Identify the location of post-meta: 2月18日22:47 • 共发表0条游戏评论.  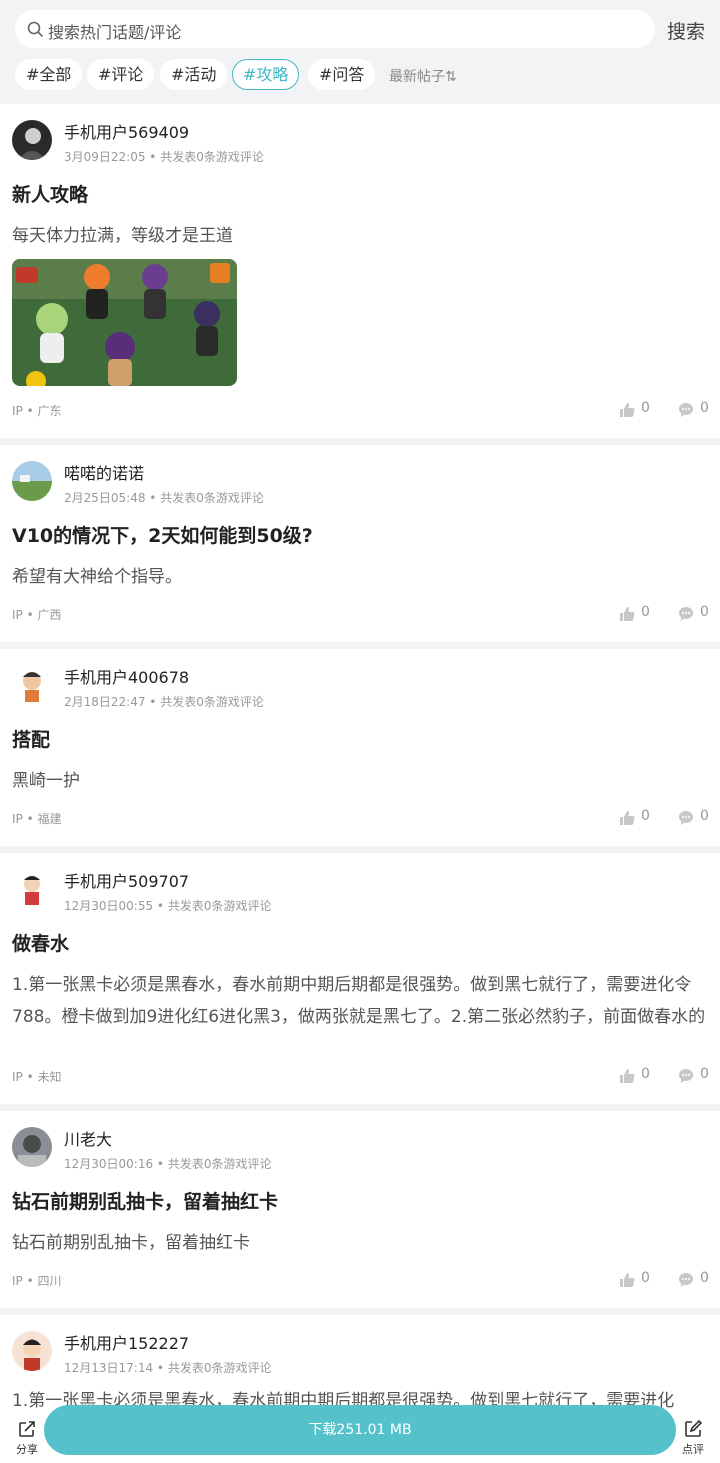
(164, 702).